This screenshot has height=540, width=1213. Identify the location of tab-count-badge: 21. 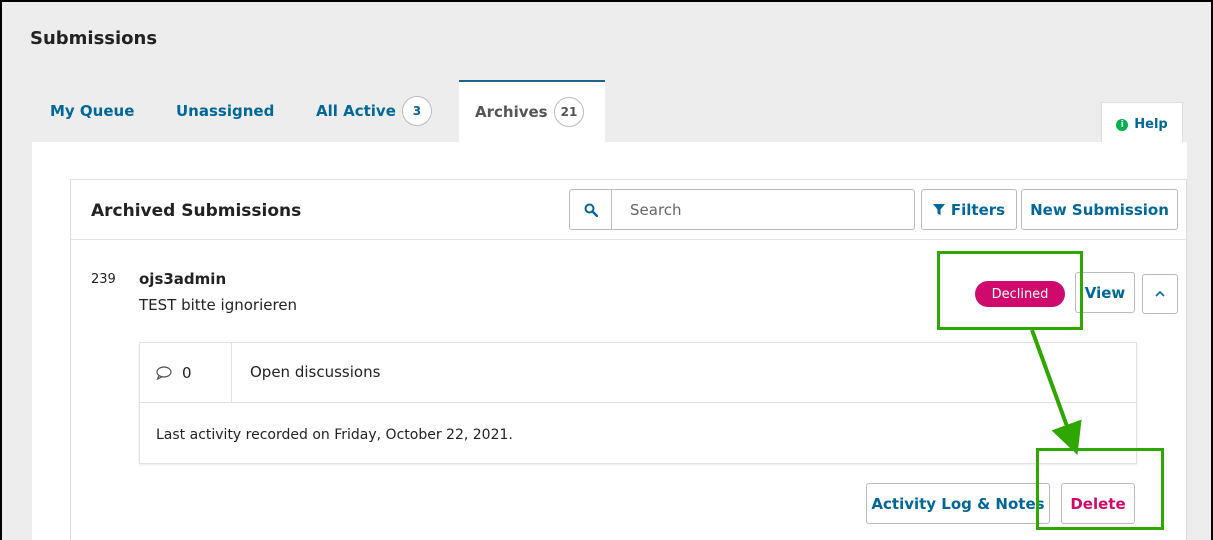
(569, 112).